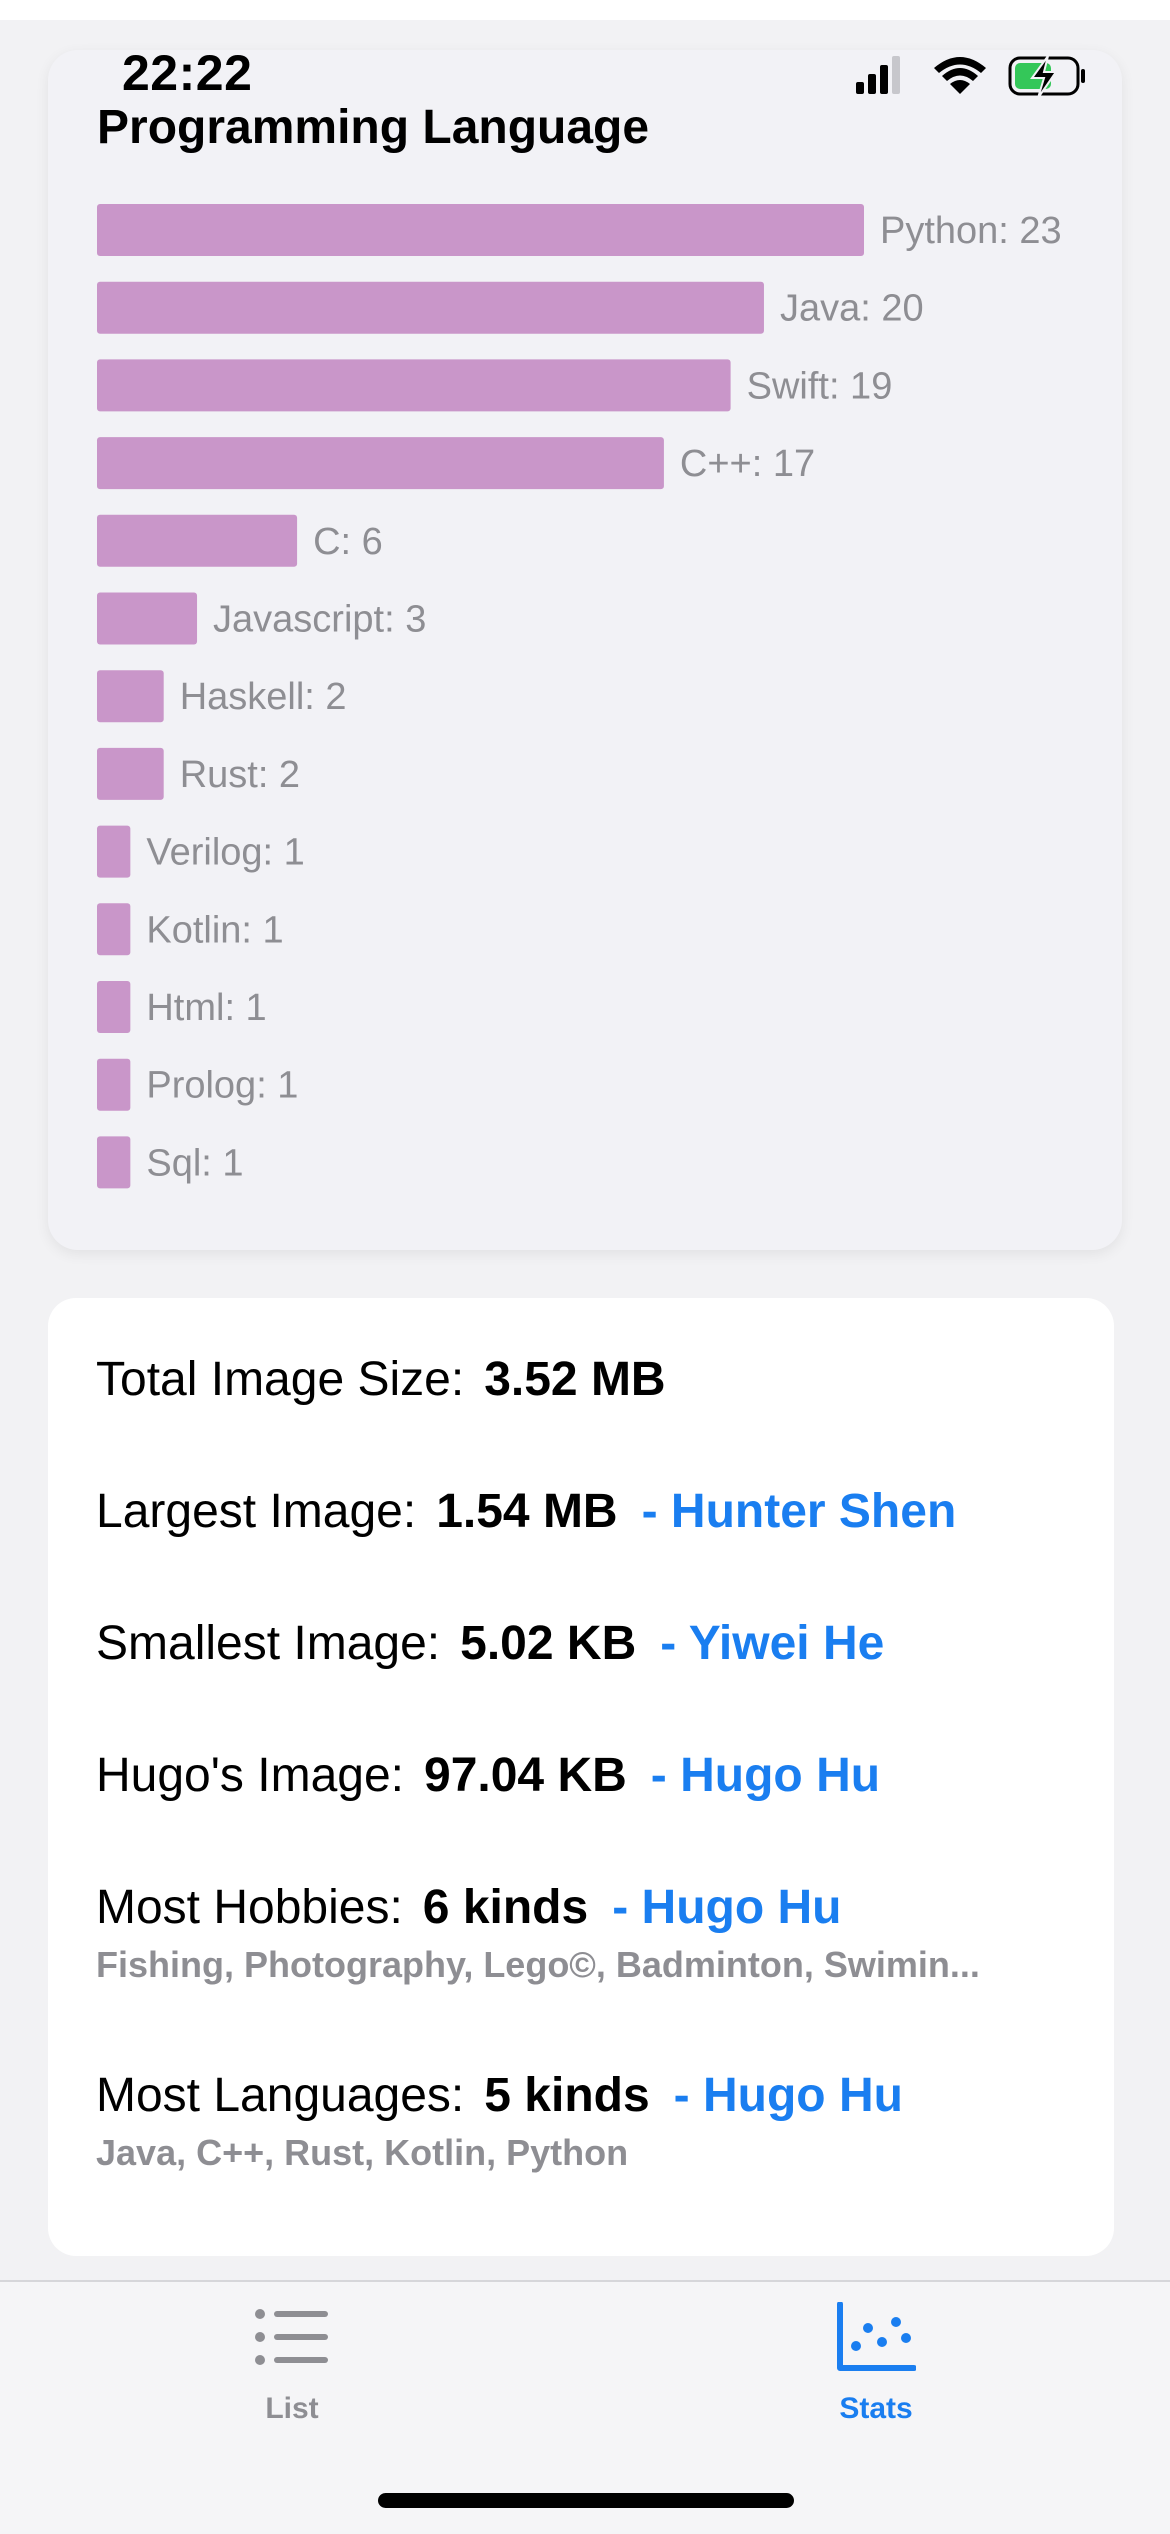 Image resolution: width=1170 pixels, height=2534 pixels. I want to click on bar-haskell, so click(130, 696).